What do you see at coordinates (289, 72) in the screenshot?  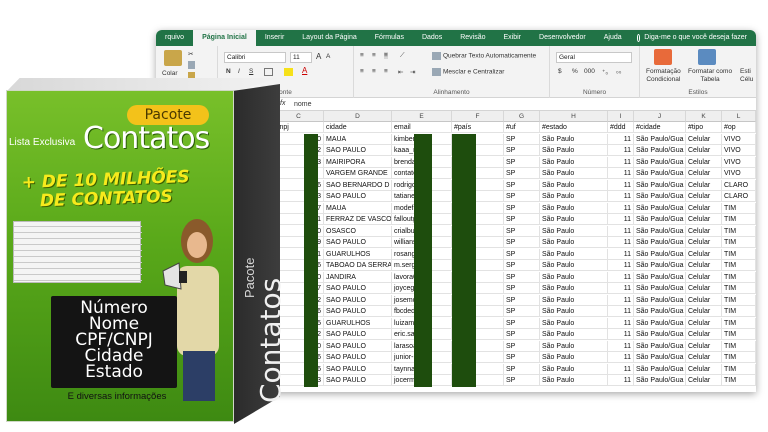 I see `fill-color-icon` at bounding box center [289, 72].